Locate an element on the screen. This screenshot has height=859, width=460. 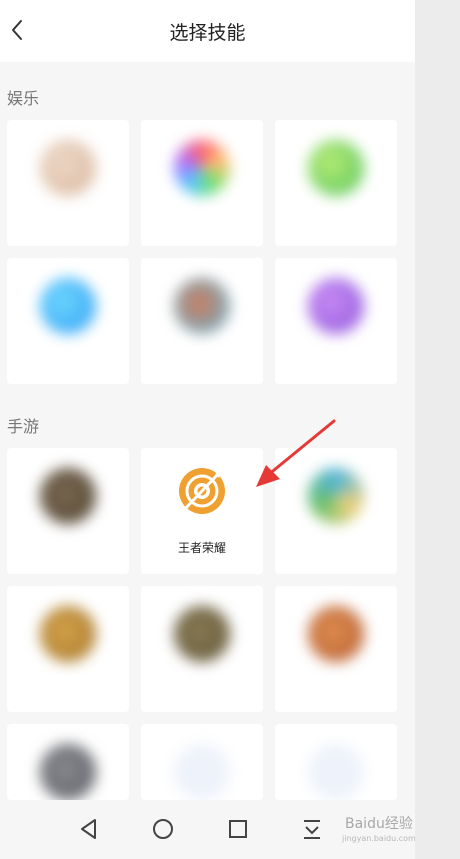
nav-recents-button is located at coordinates (238, 829).